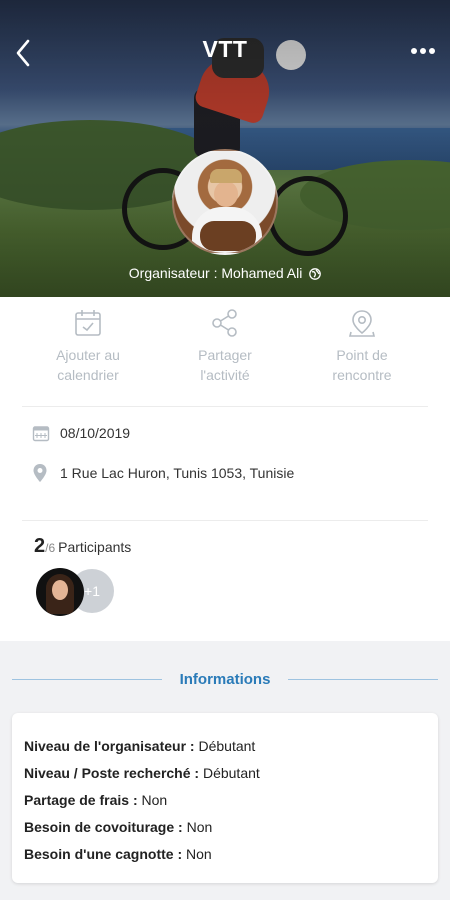 The height and width of the screenshot is (900, 450). I want to click on info-section-header: Informations, so click(225, 679).